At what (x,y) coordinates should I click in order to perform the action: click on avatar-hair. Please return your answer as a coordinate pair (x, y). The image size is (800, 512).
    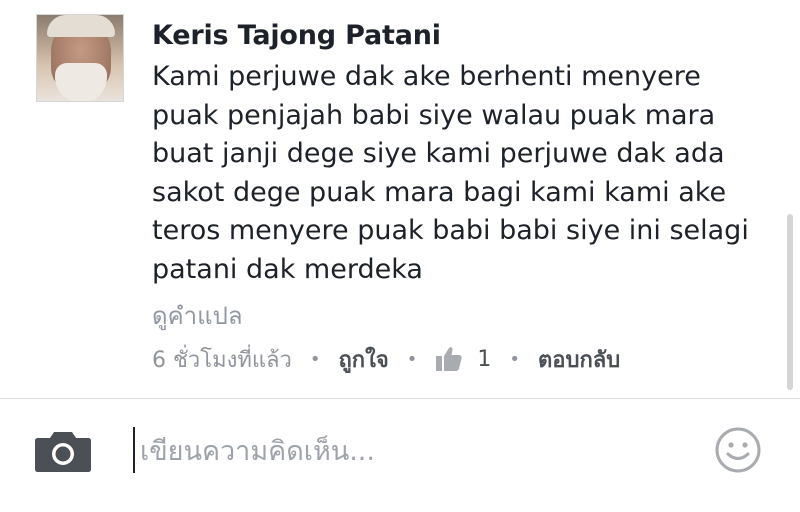
    Looking at the image, I should click on (81, 26).